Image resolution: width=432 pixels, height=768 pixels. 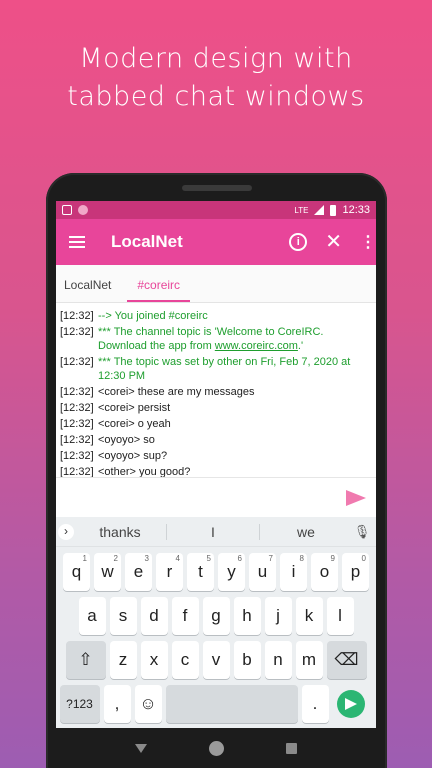 What do you see at coordinates (247, 616) in the screenshot?
I see `letter-key: h` at bounding box center [247, 616].